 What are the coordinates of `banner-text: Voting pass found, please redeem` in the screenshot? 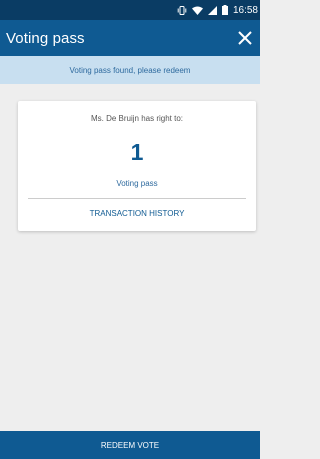 It's located at (130, 70).